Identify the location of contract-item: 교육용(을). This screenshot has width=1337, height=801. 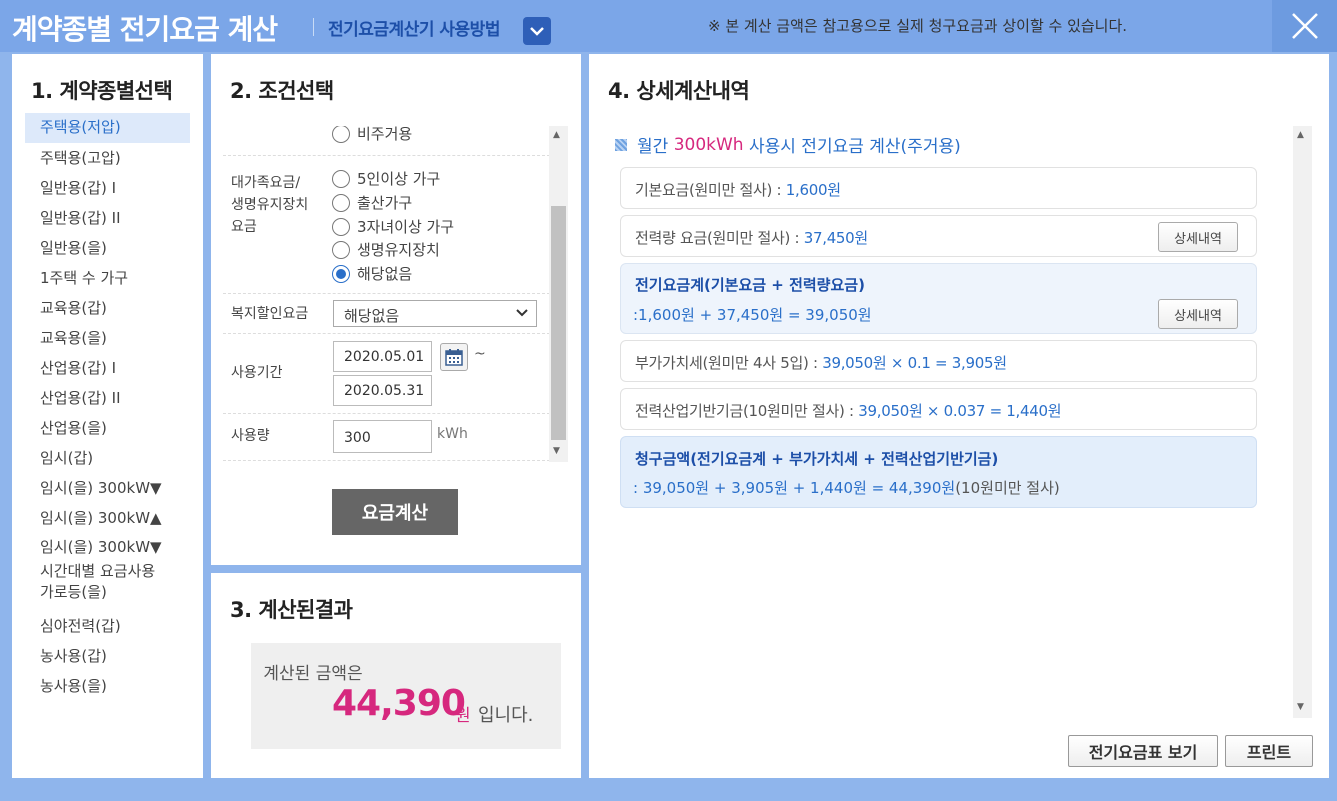
(107, 338).